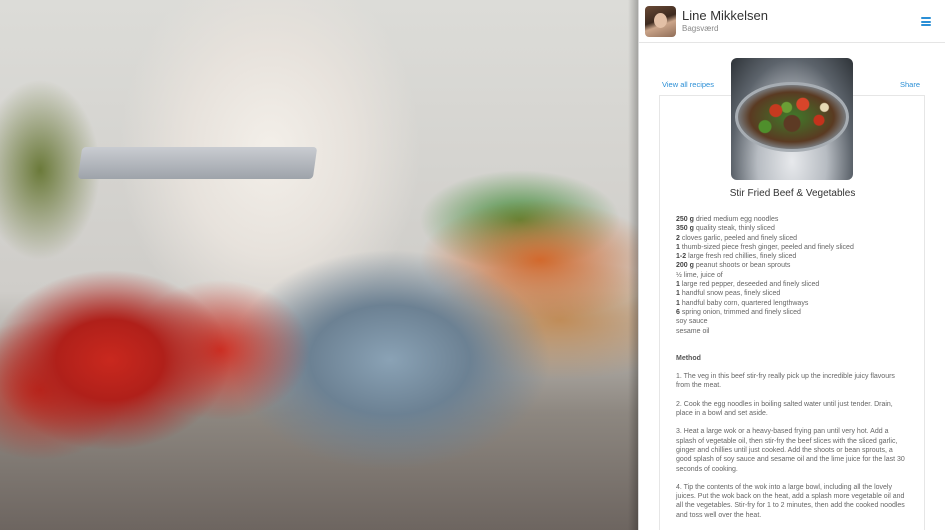 This screenshot has width=945, height=530. I want to click on ingredient-item: 200 g peanut shoots or bean sprouts, so click(792, 265).